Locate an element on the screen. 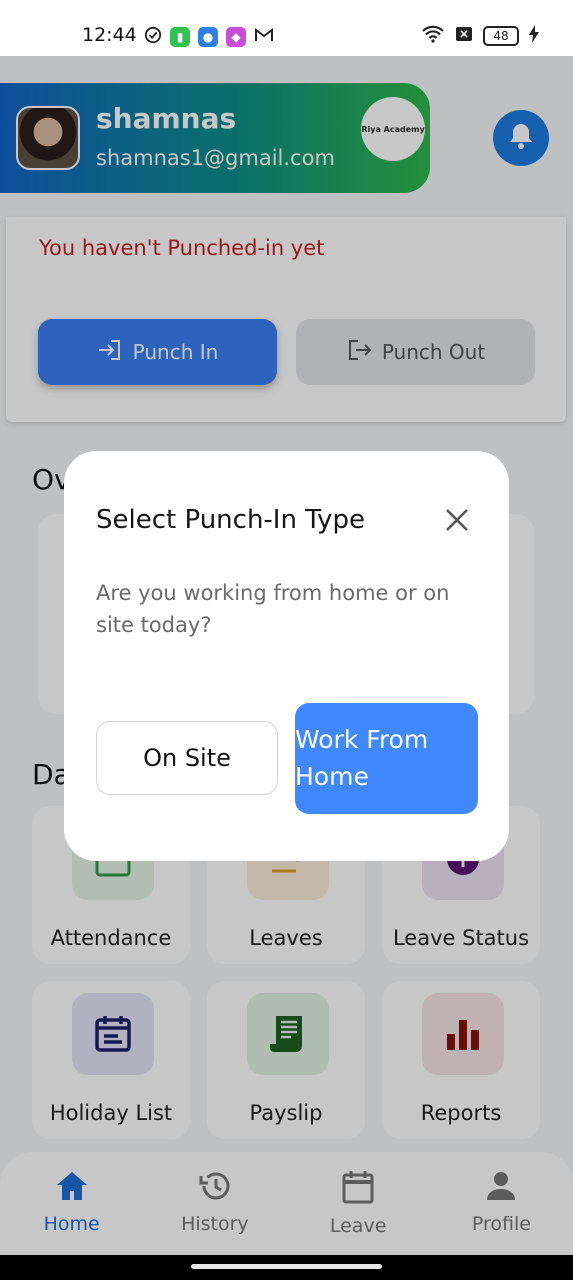  wifi-icon is located at coordinates (433, 36).